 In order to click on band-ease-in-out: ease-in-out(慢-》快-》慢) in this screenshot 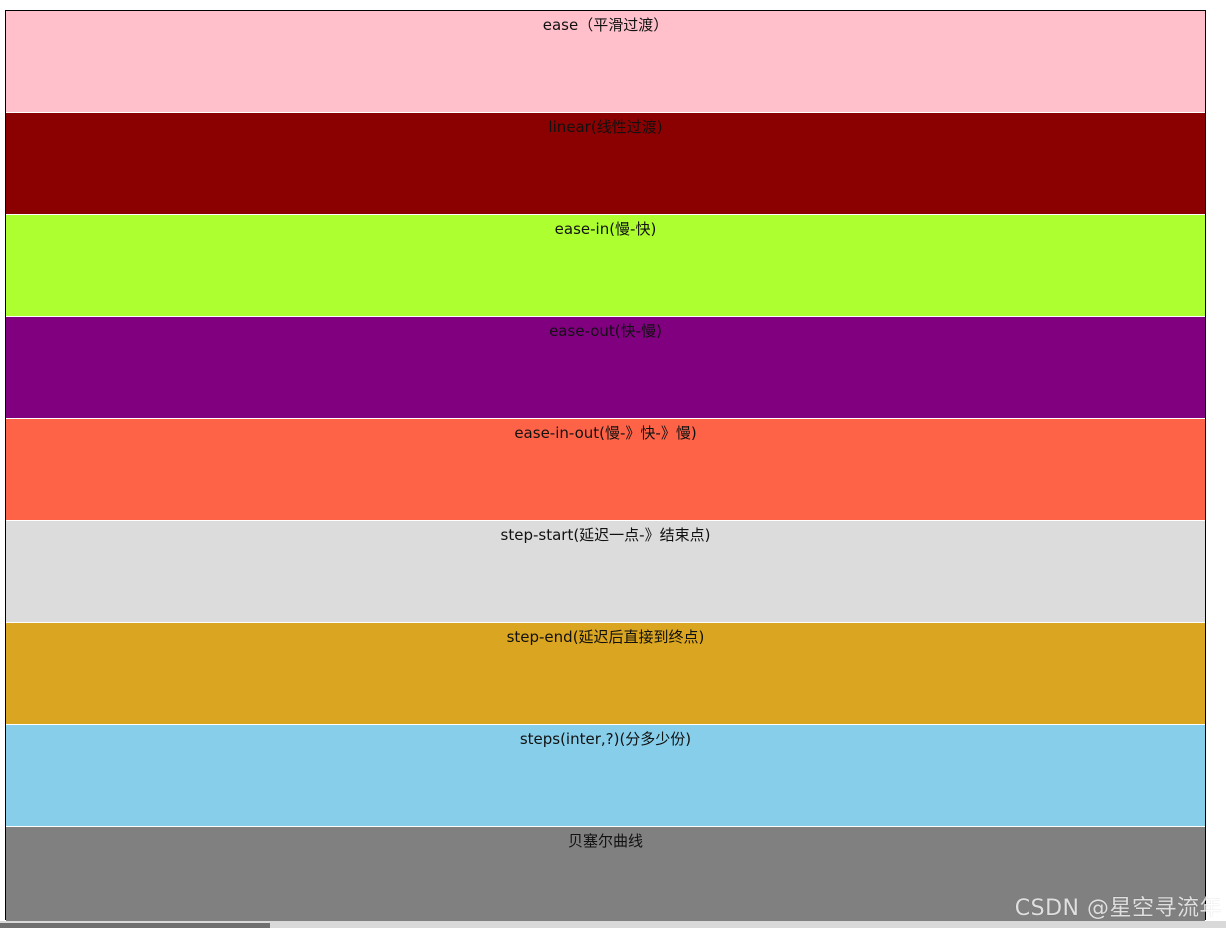, I will do `click(605, 469)`.